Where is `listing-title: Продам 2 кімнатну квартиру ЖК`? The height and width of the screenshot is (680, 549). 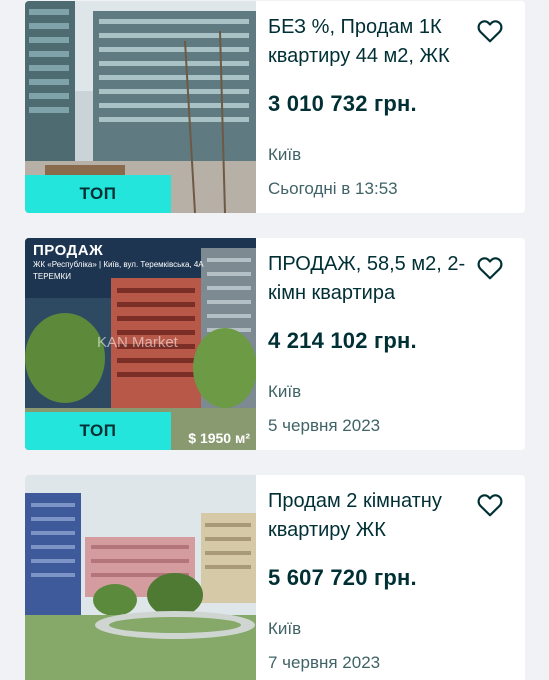
listing-title: Продам 2 кімнатну квартиру ЖК is located at coordinates (389, 516).